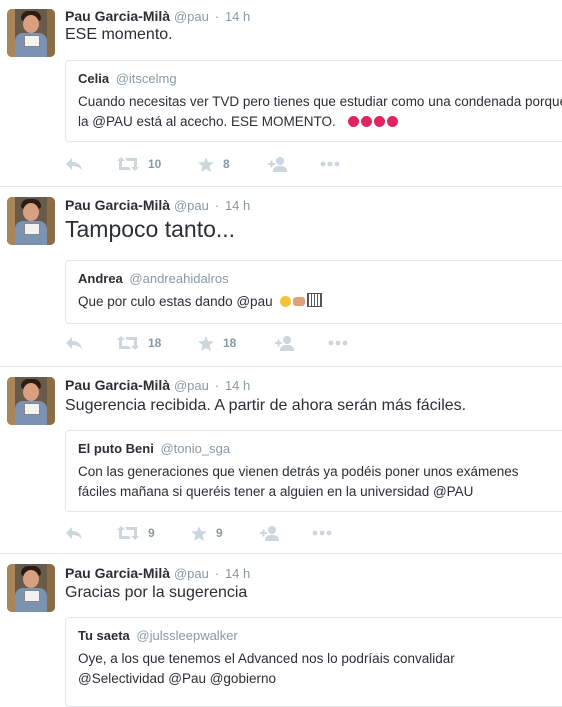  Describe the element at coordinates (226, 164) in the screenshot. I see `favorite-count: 8` at that location.